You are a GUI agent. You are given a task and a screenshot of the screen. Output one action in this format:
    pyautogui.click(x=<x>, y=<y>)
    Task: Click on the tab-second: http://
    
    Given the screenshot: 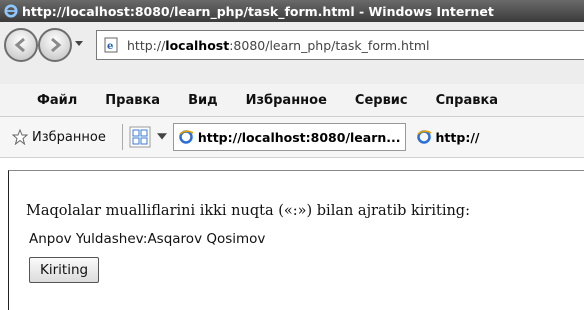 What is the action you would take?
    pyautogui.click(x=448, y=137)
    